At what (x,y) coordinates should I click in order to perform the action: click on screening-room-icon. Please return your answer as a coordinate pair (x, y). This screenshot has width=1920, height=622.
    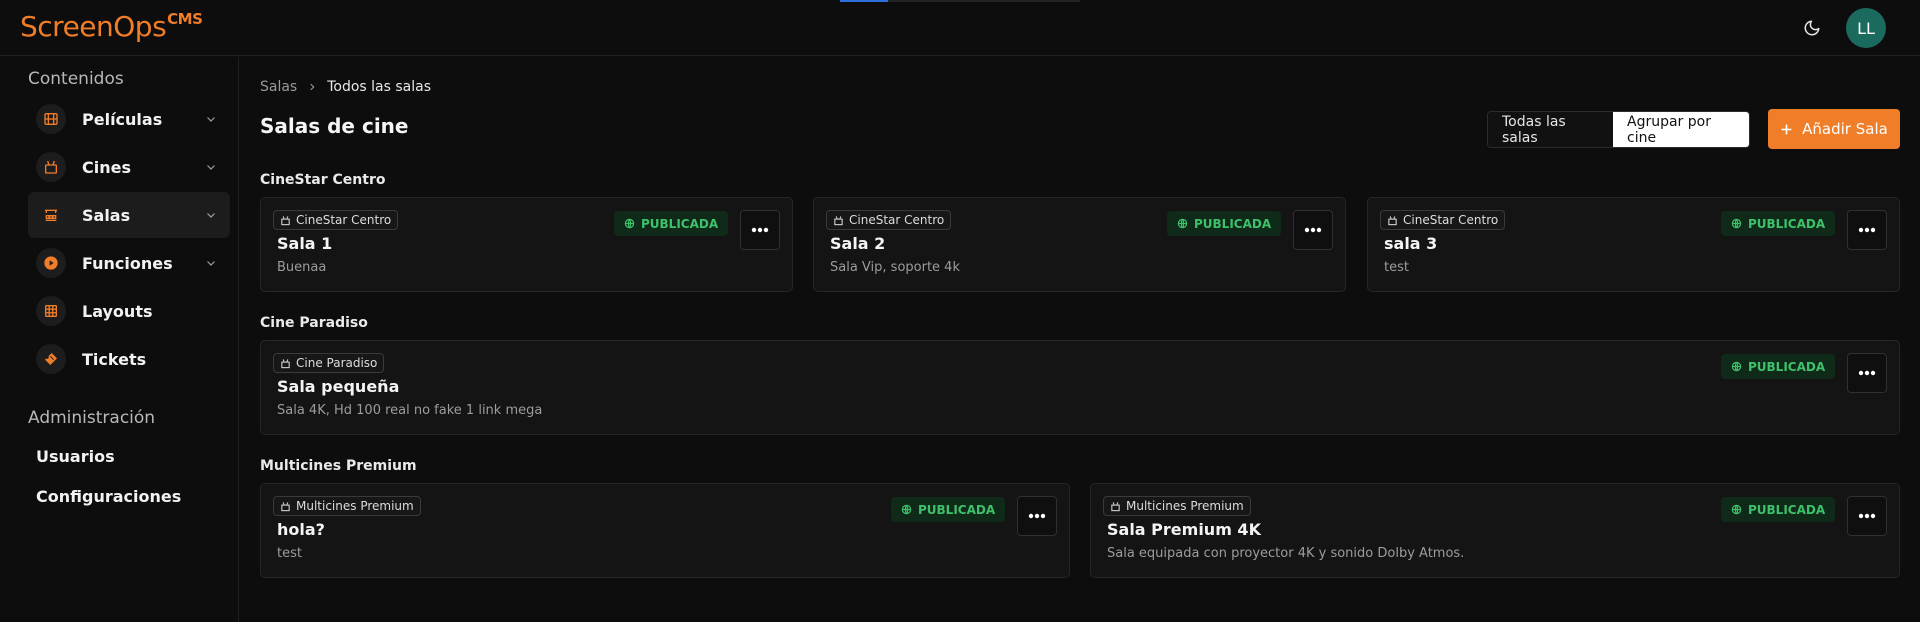
    Looking at the image, I should click on (51, 215).